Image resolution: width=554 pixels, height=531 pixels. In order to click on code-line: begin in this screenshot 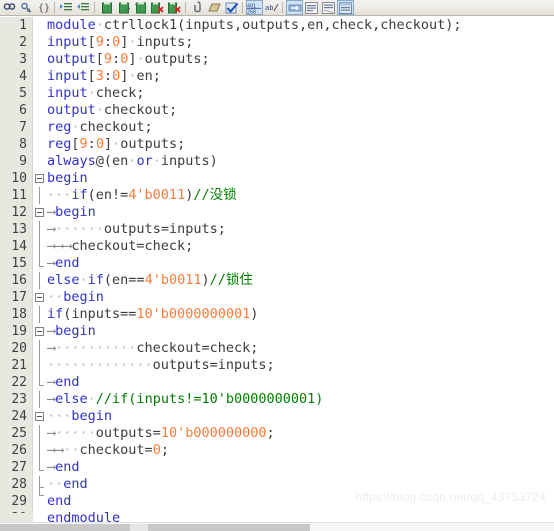, I will do `click(67, 178)`.